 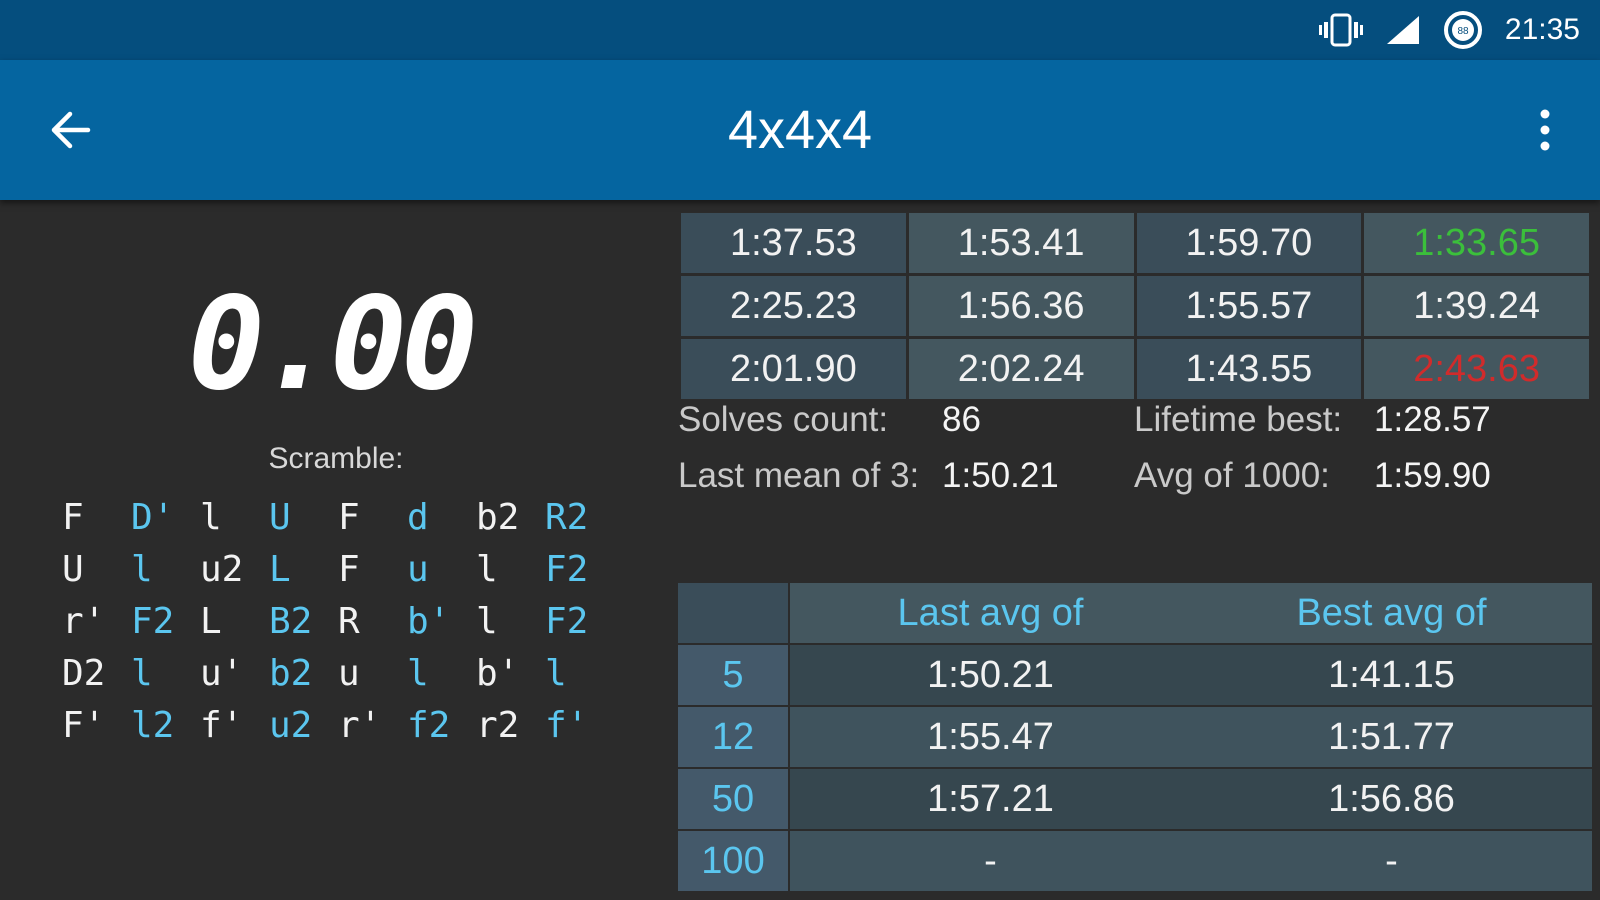 What do you see at coordinates (799, 475) in the screenshot?
I see `last-mean-label: Last mean of 3:` at bounding box center [799, 475].